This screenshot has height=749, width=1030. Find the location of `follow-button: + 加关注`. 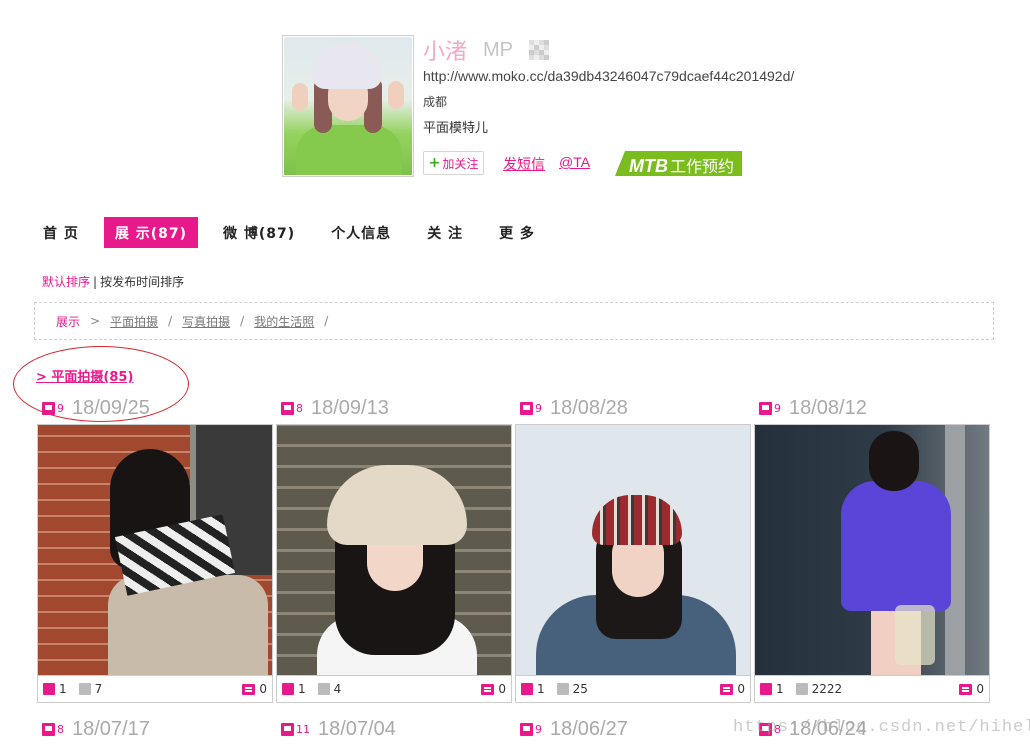

follow-button: + 加关注 is located at coordinates (453, 163).